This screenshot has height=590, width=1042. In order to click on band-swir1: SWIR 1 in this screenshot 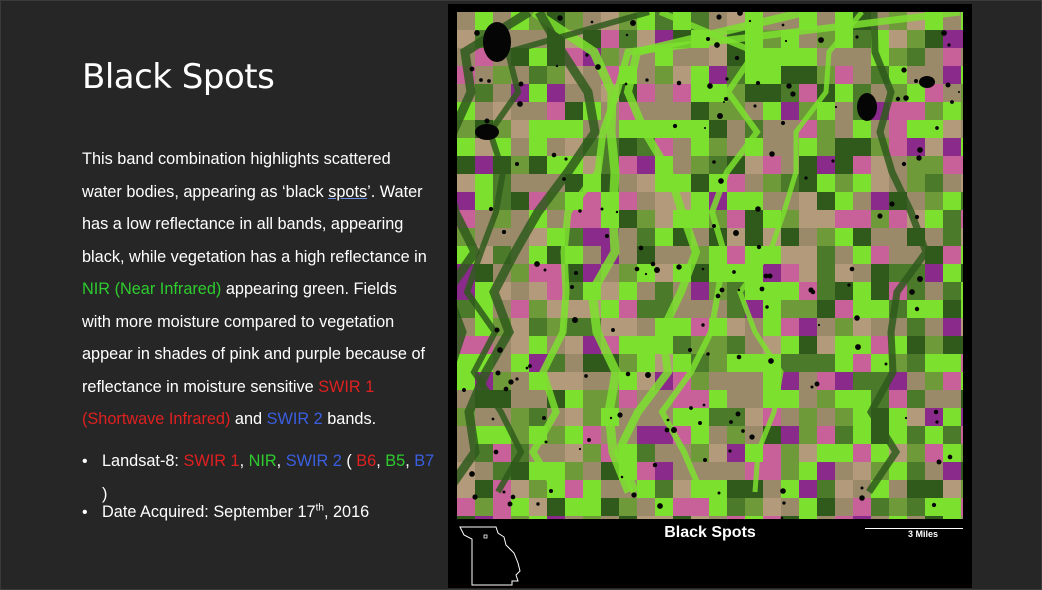, I will do `click(211, 461)`.